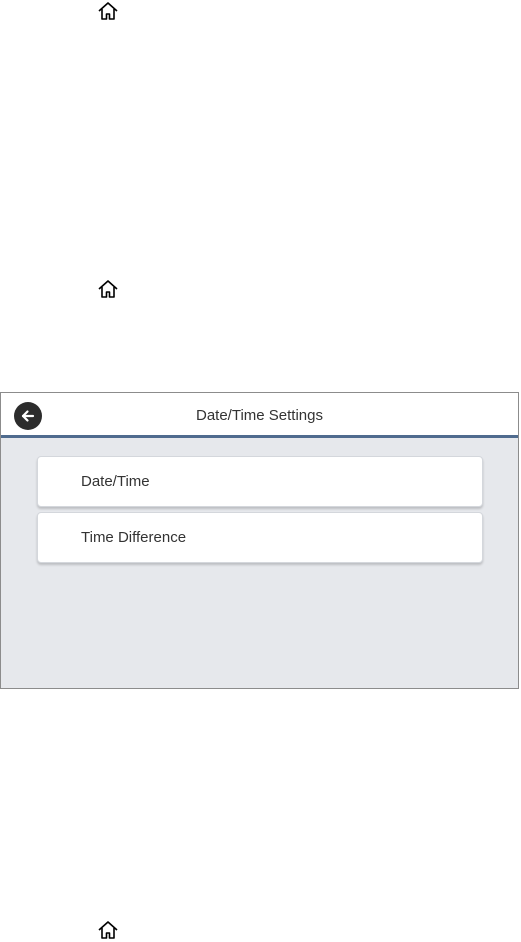  I want to click on menu-item-date-time: Date/Time, so click(260, 481).